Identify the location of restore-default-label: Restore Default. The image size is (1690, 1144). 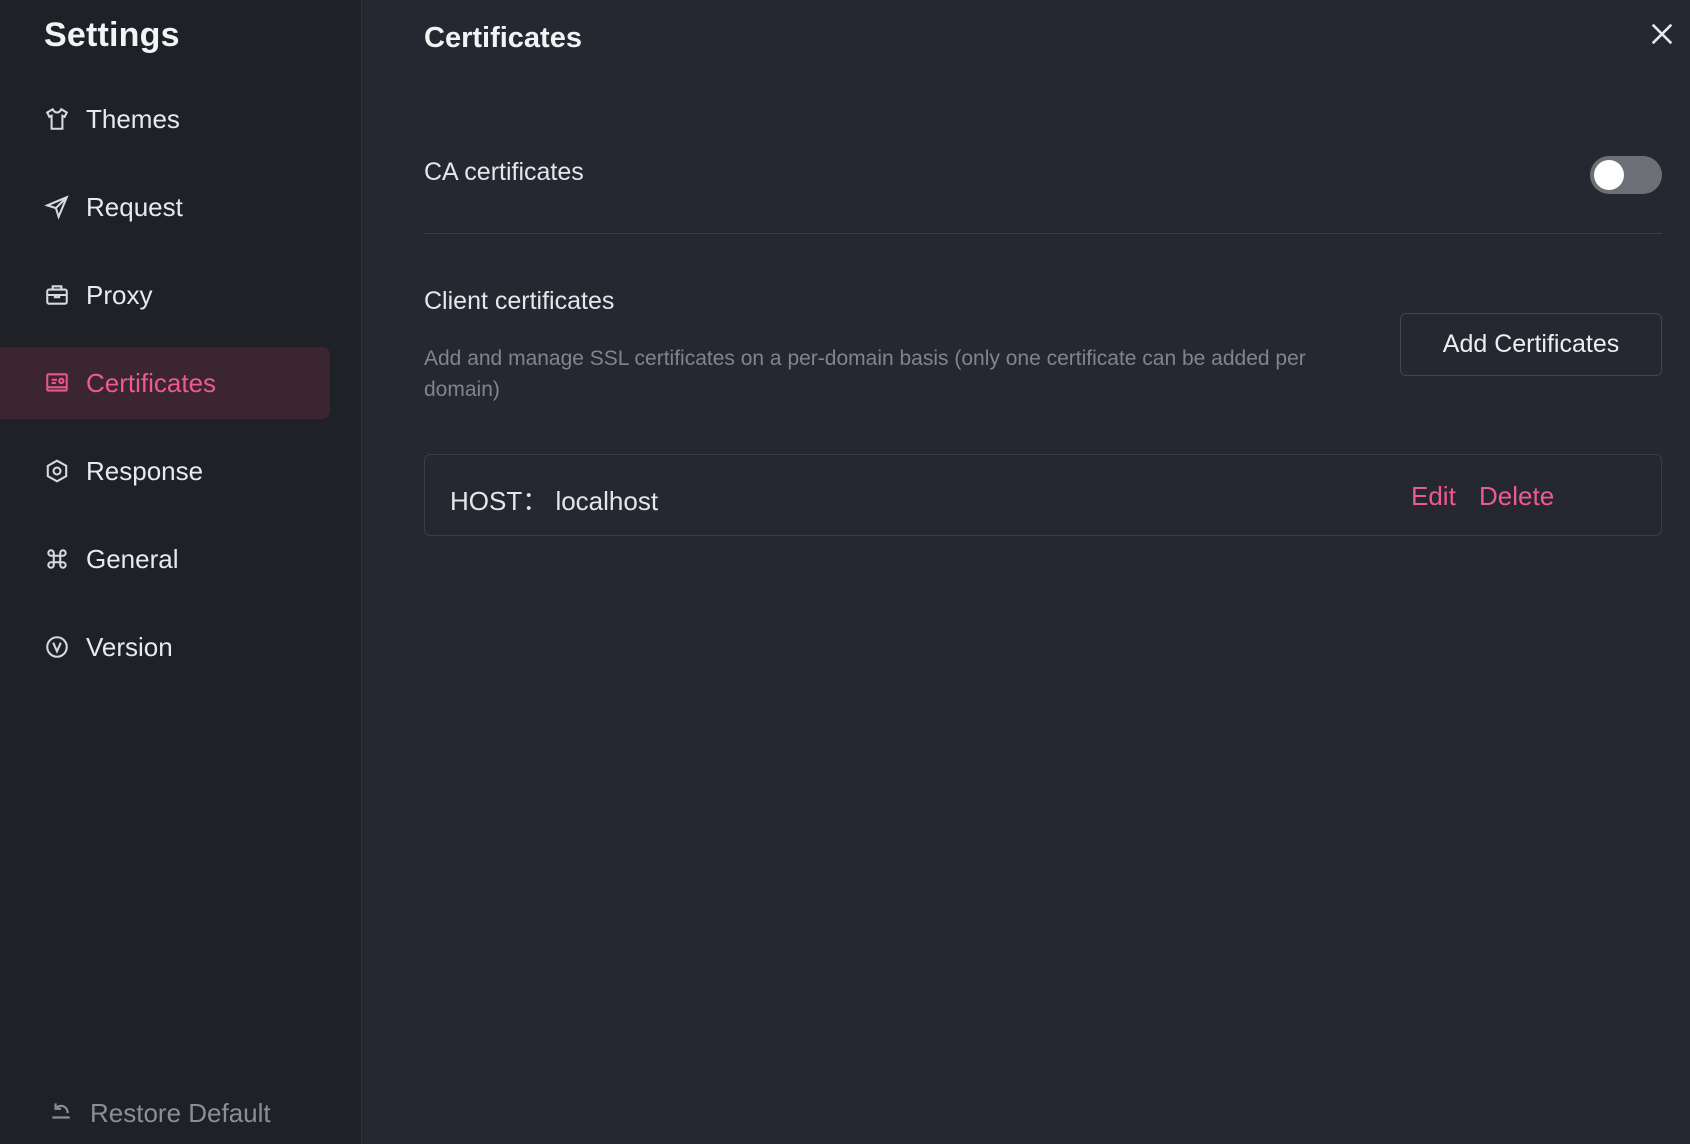
(180, 1113).